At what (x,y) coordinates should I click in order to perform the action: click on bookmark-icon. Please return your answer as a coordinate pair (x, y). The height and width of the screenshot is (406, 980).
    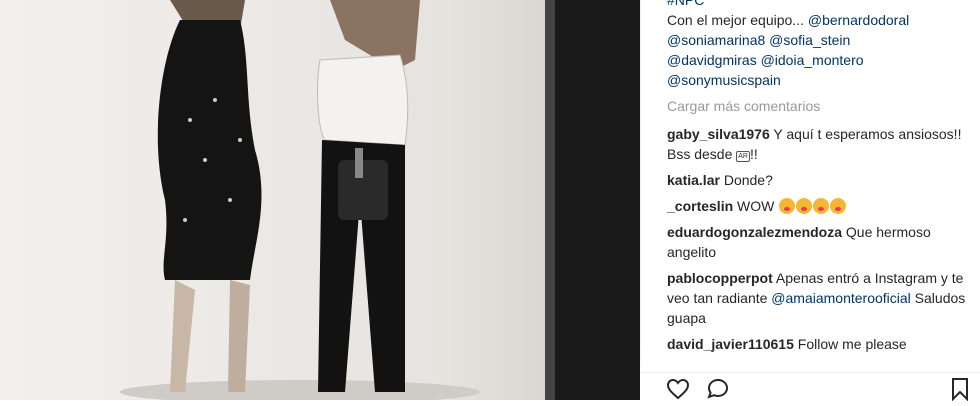
    Looking at the image, I should click on (960, 391).